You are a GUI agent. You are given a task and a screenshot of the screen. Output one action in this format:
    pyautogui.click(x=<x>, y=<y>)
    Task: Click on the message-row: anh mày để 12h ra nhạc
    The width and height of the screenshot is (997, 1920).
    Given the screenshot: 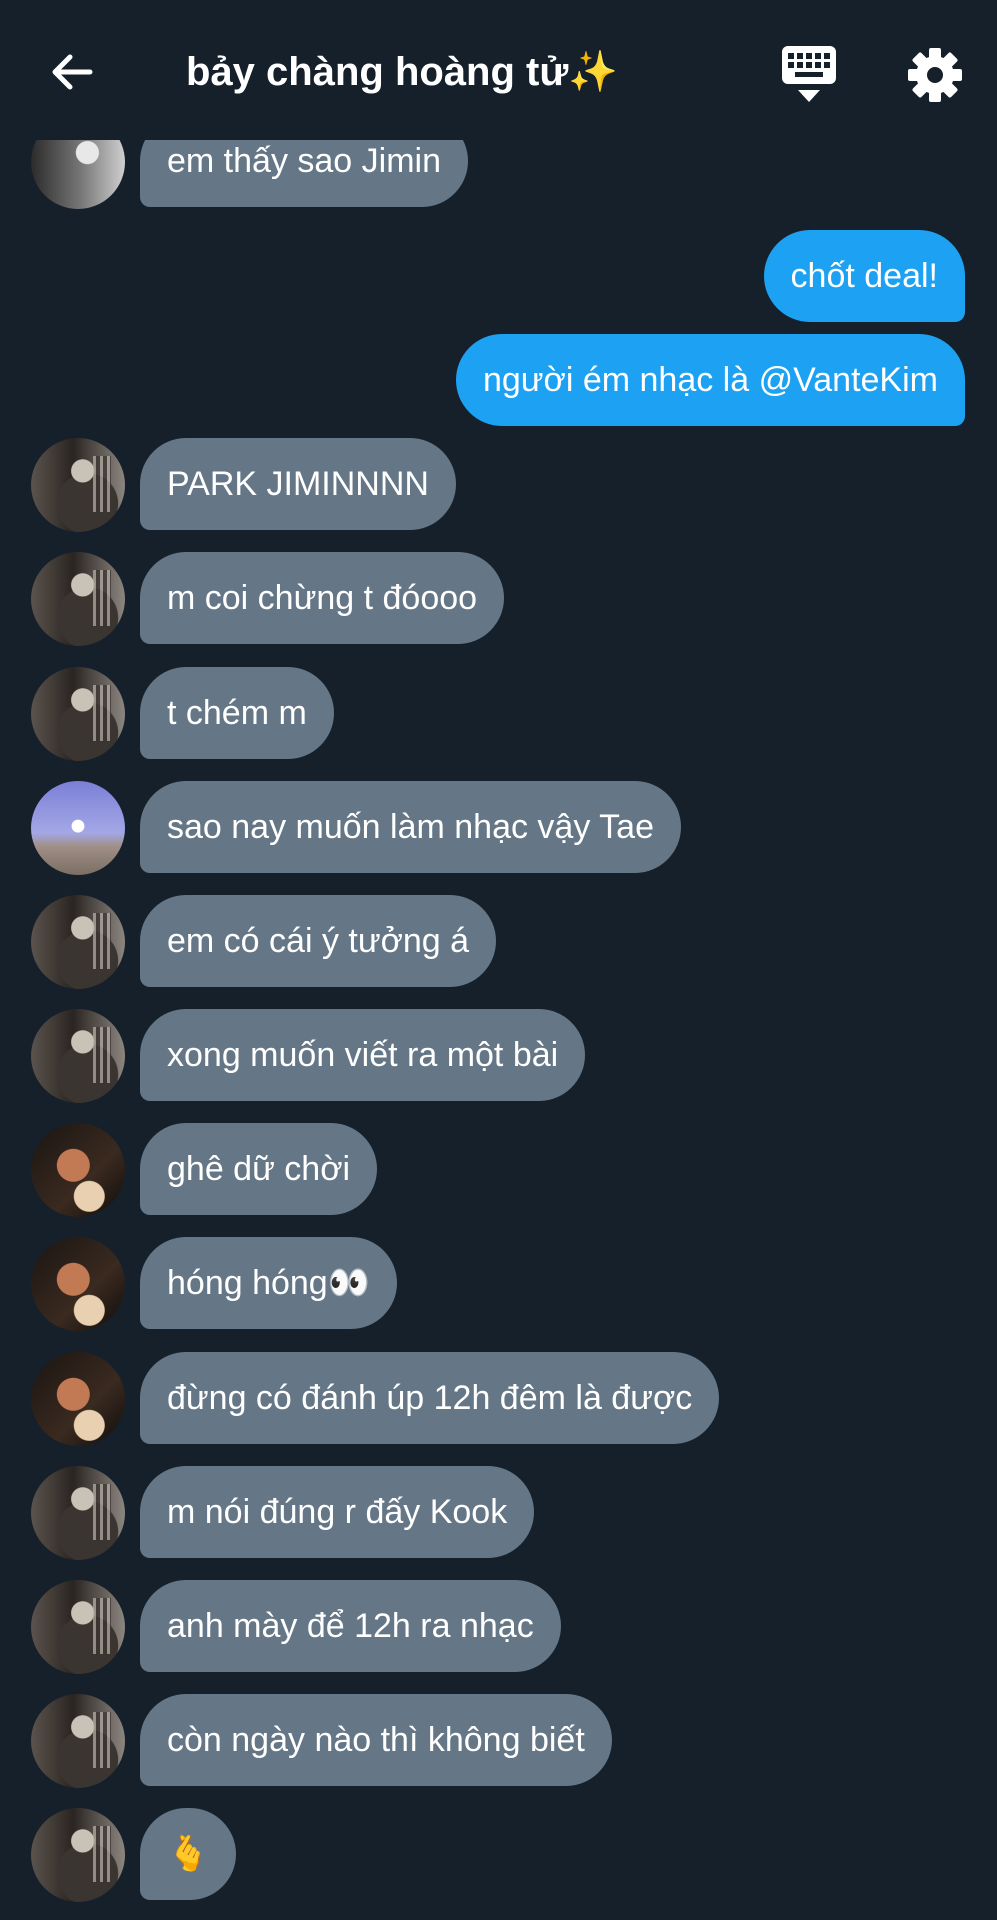 What is the action you would take?
    pyautogui.click(x=498, y=1627)
    